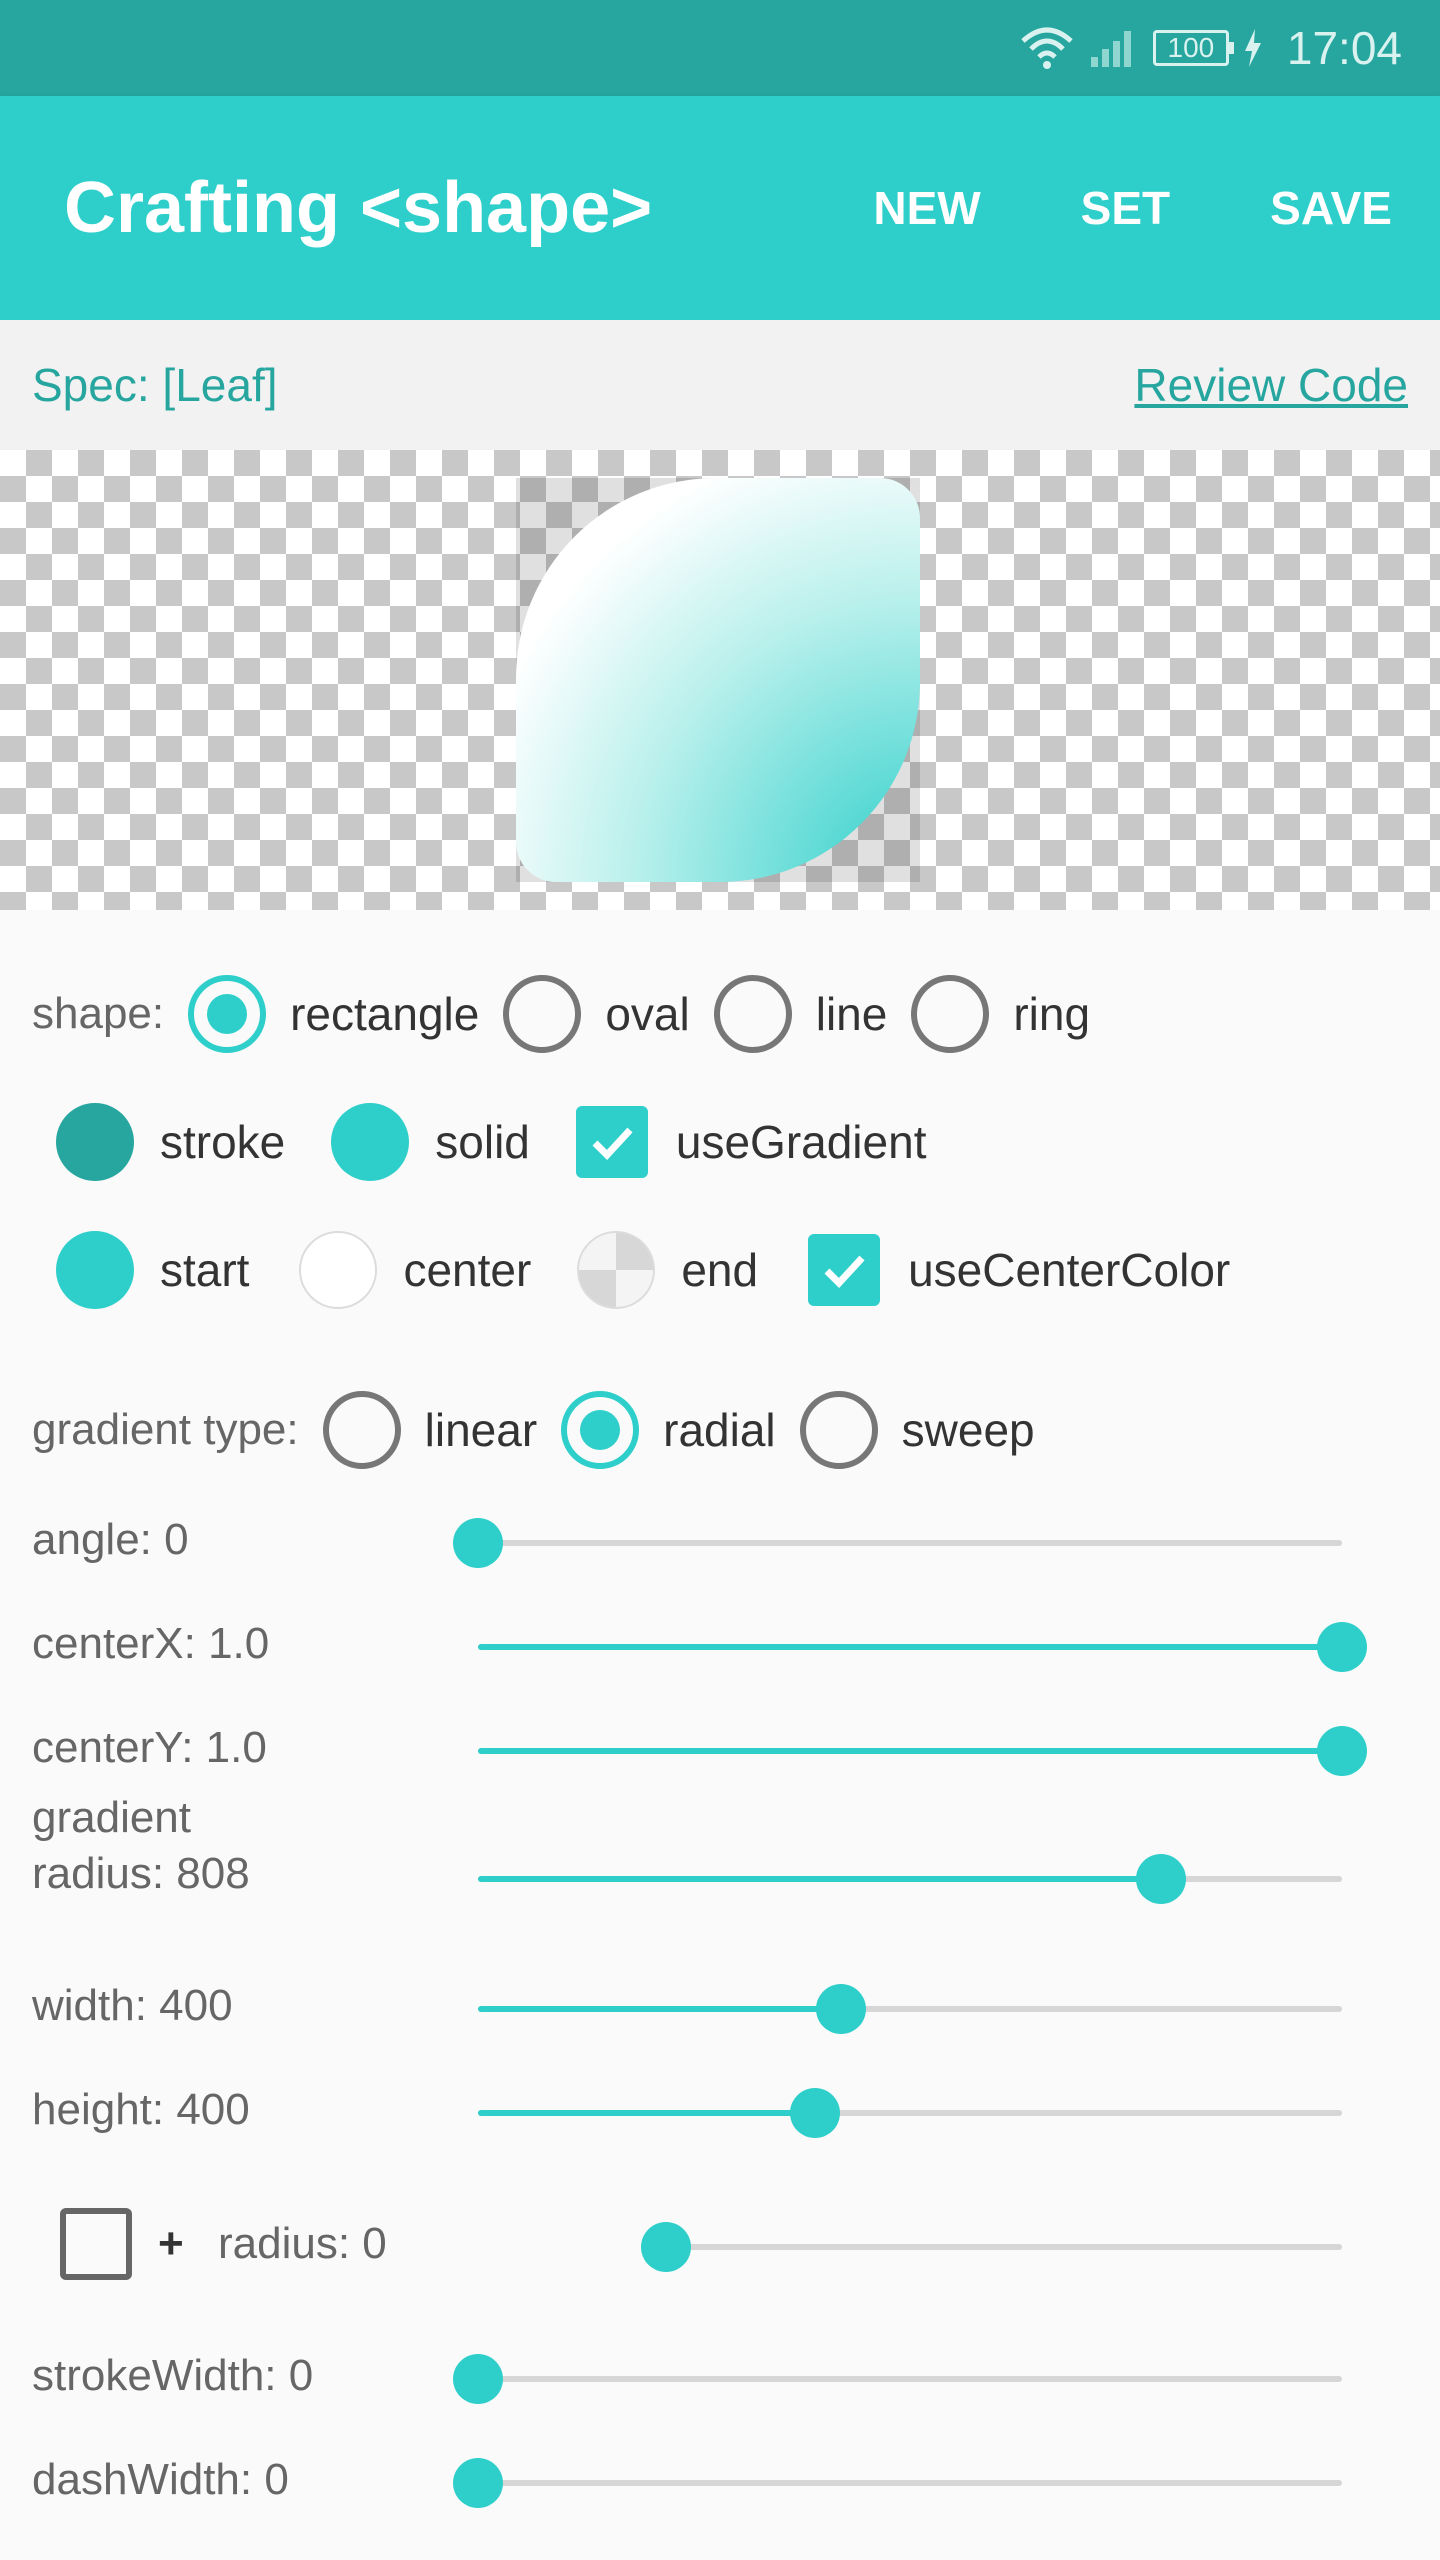  I want to click on gradient-type-label: gradient type:, so click(165, 1429).